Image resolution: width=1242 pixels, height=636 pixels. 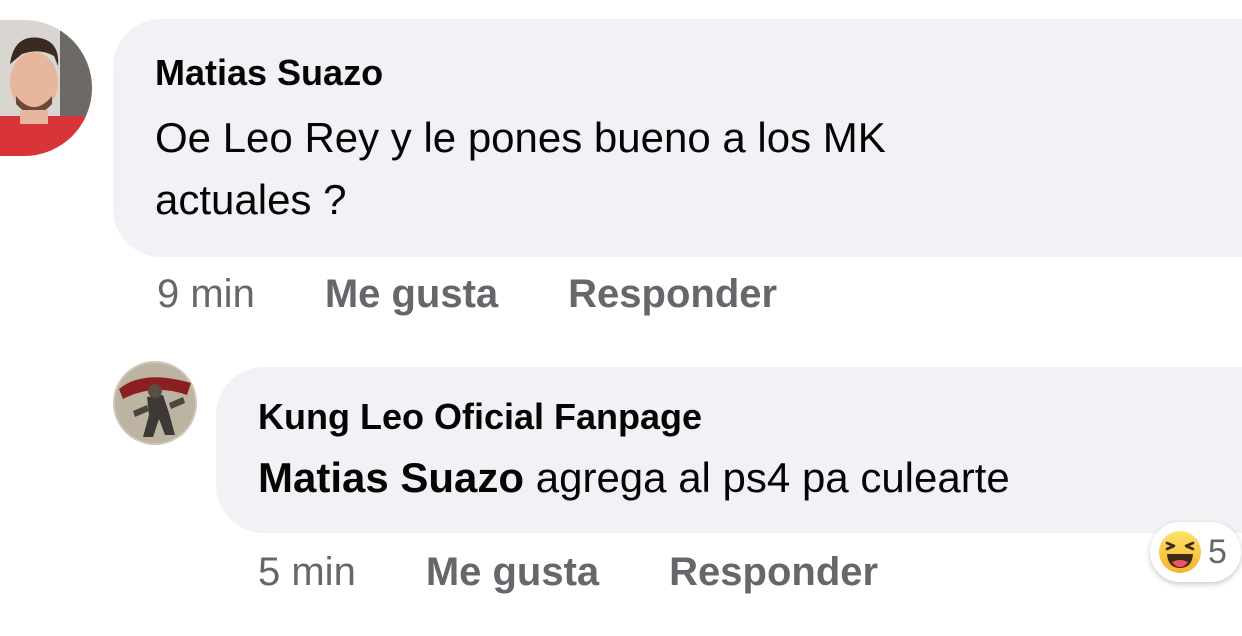 I want to click on comment-actions: 5 min Me gusta Responder, so click(x=568, y=572).